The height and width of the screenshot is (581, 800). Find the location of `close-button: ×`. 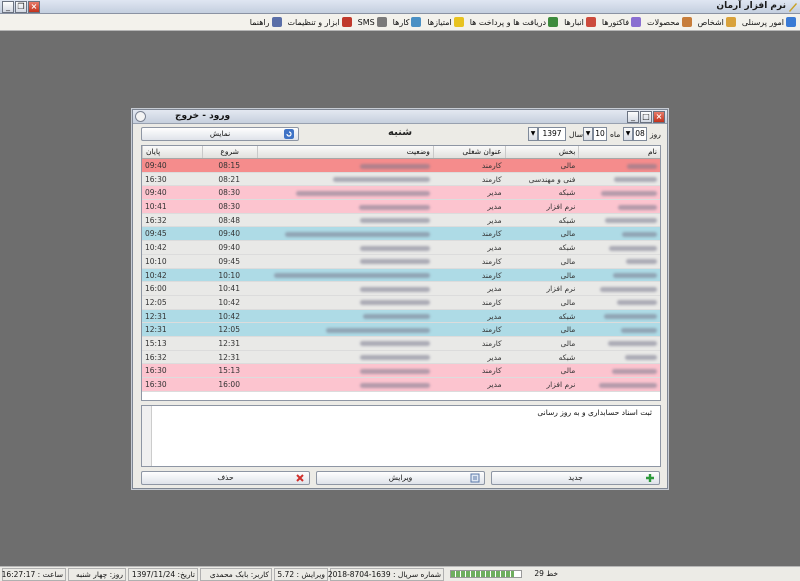

close-button: × is located at coordinates (34, 7).